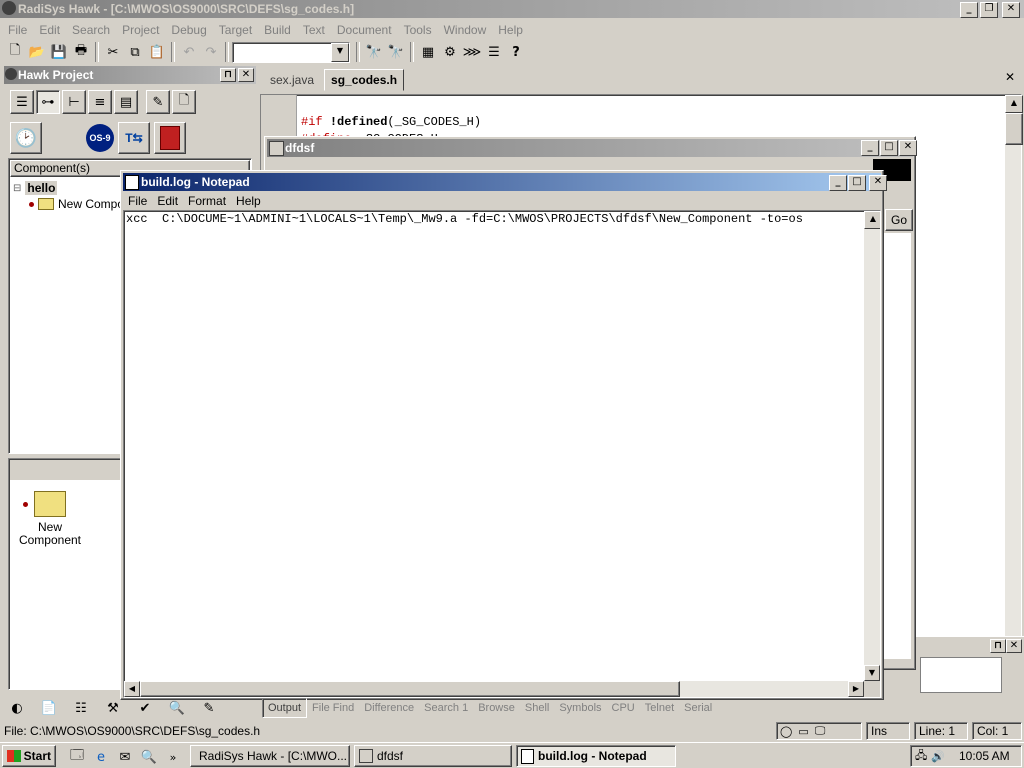 This screenshot has width=1024, height=768. What do you see at coordinates (856, 689) in the screenshot?
I see `scroll-right-icon: ▶` at bounding box center [856, 689].